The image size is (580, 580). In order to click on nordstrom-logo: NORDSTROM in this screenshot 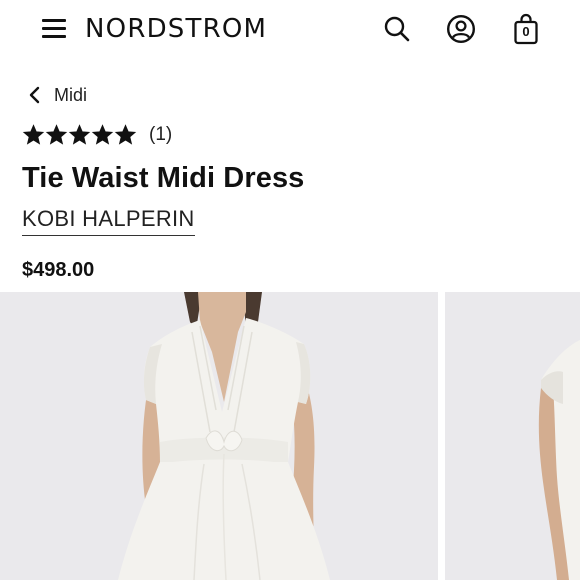, I will do `click(176, 29)`.